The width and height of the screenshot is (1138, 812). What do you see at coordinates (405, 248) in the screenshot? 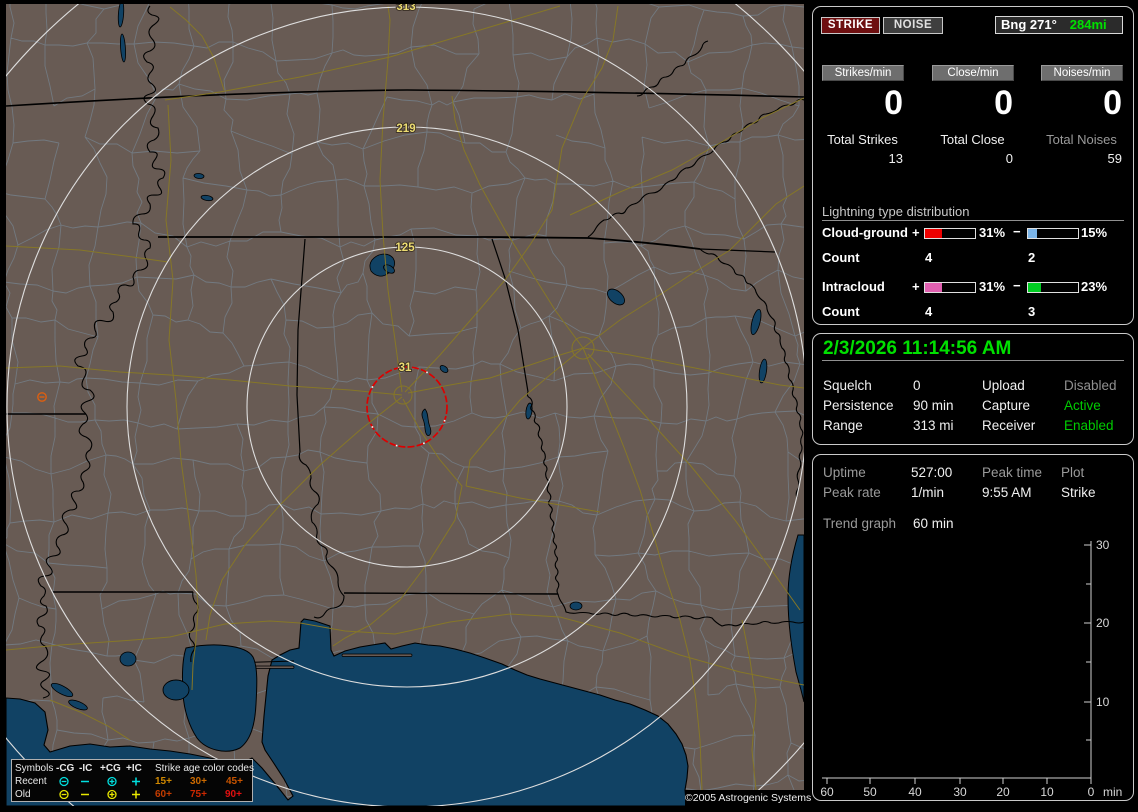
I see `svg-text: 125` at bounding box center [405, 248].